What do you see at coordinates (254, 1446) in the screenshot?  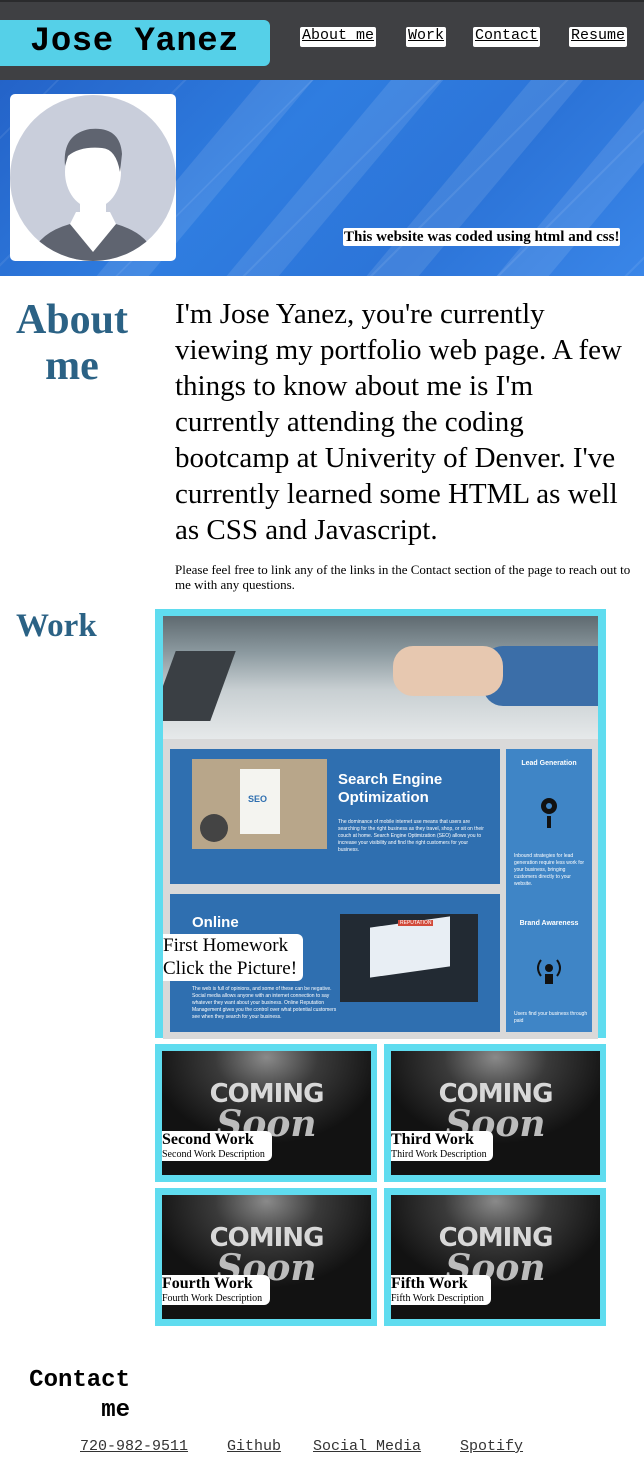 I see `contact-github-link: Github` at bounding box center [254, 1446].